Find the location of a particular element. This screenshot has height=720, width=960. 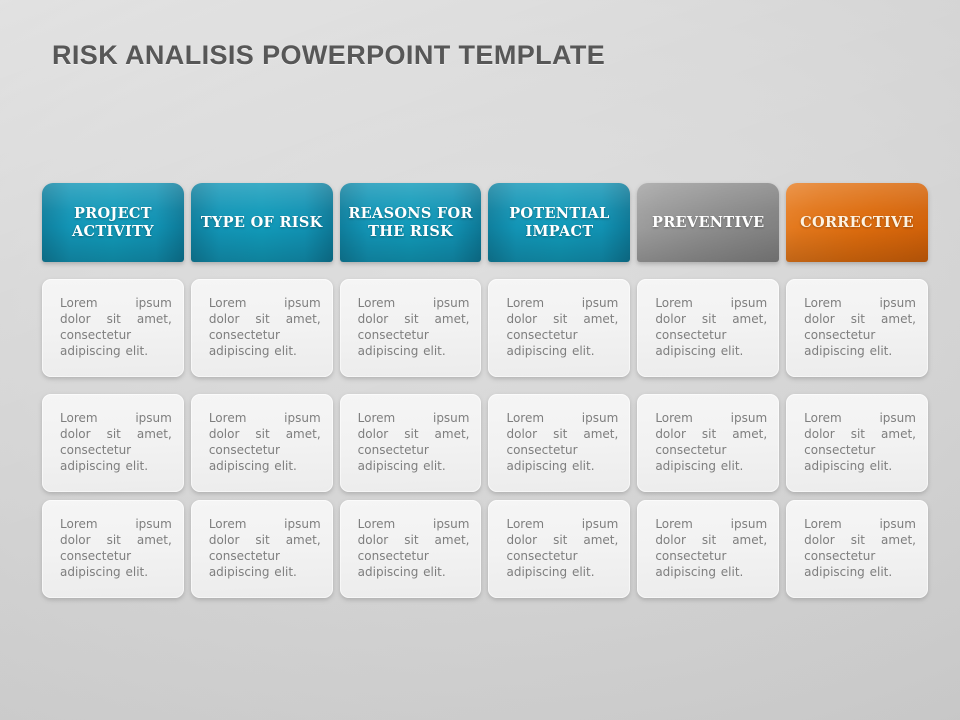

column-header-label: TYPE OF RISK is located at coordinates (261, 222).